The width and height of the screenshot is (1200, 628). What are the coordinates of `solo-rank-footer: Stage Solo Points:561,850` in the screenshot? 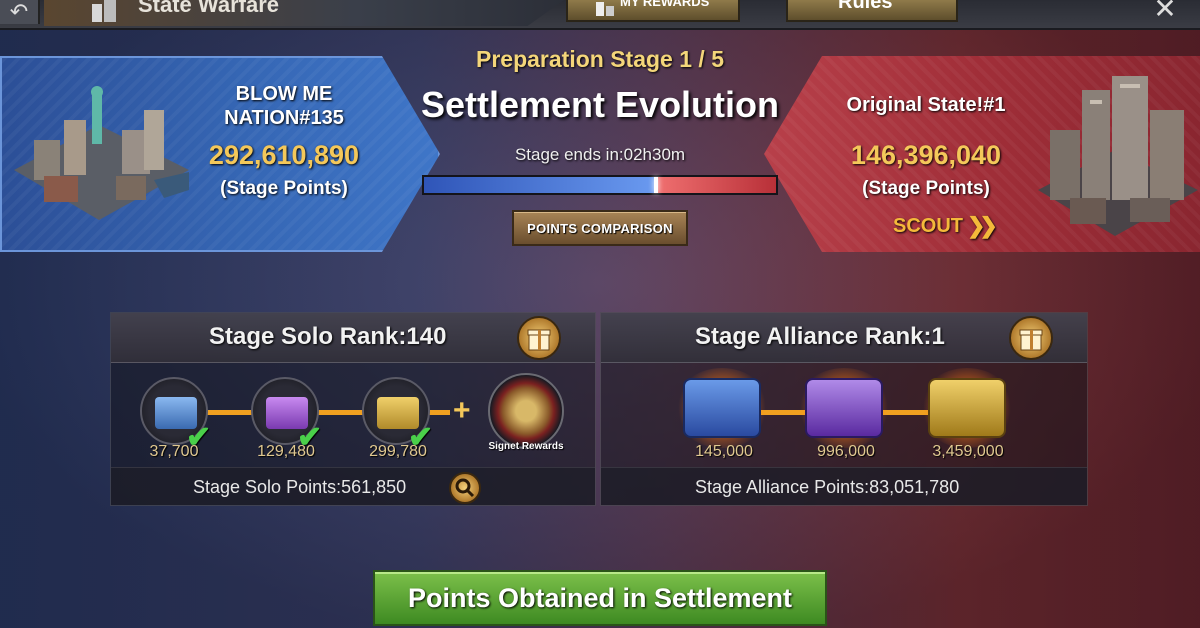 It's located at (353, 486).